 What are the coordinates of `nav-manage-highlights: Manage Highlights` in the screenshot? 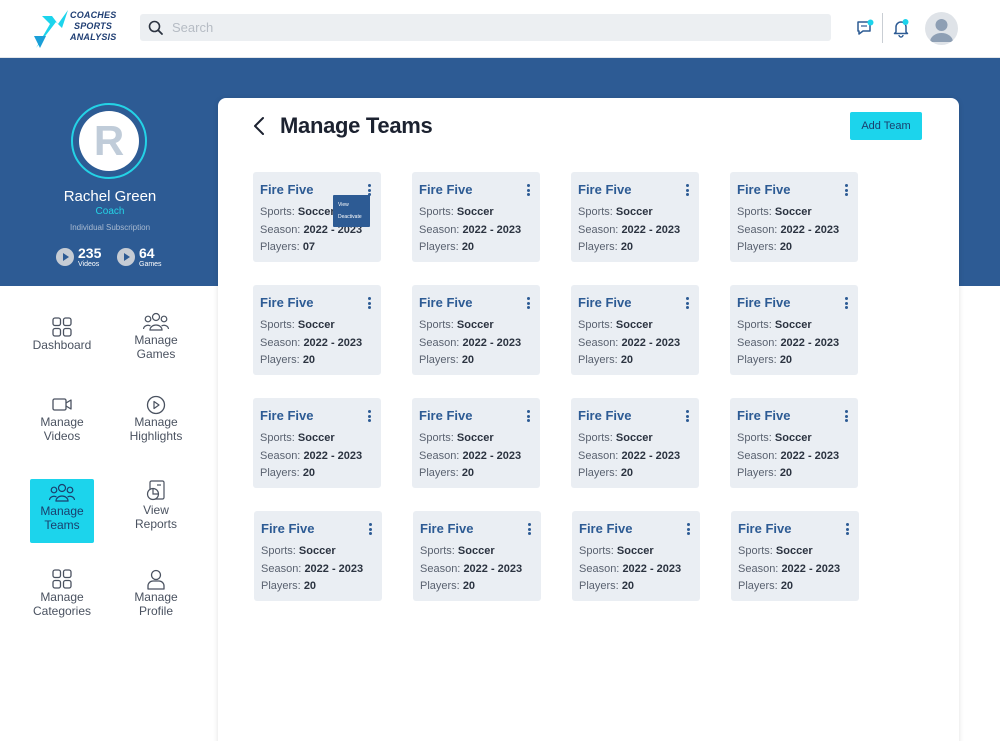 It's located at (156, 427).